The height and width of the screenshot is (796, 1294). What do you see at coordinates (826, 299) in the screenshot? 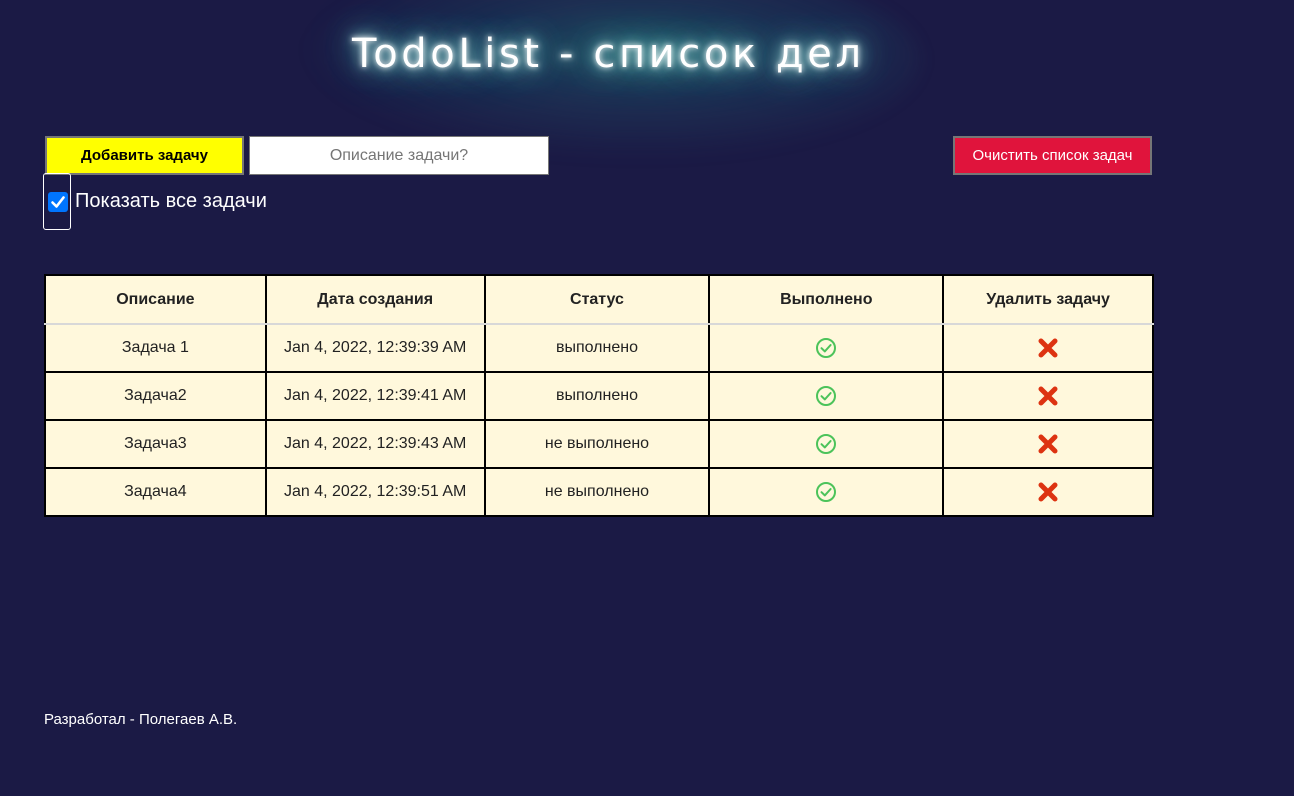
I see `column-header-done: Выполнено` at bounding box center [826, 299].